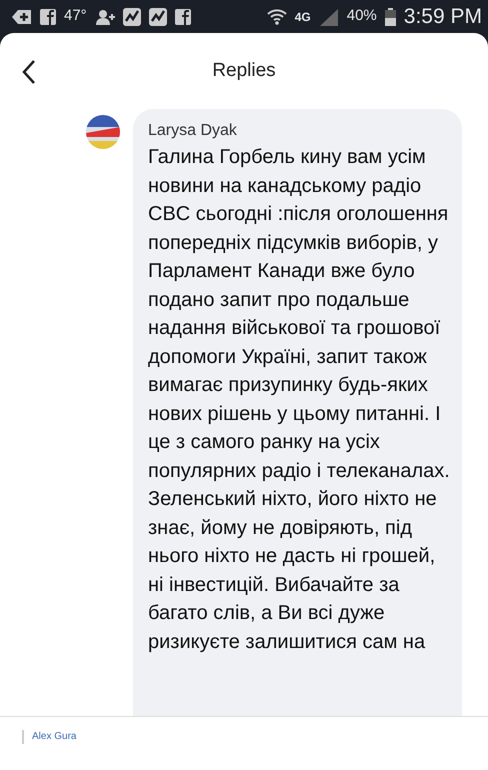 Image resolution: width=488 pixels, height=770 pixels. What do you see at coordinates (29, 72) in the screenshot?
I see `back-button` at bounding box center [29, 72].